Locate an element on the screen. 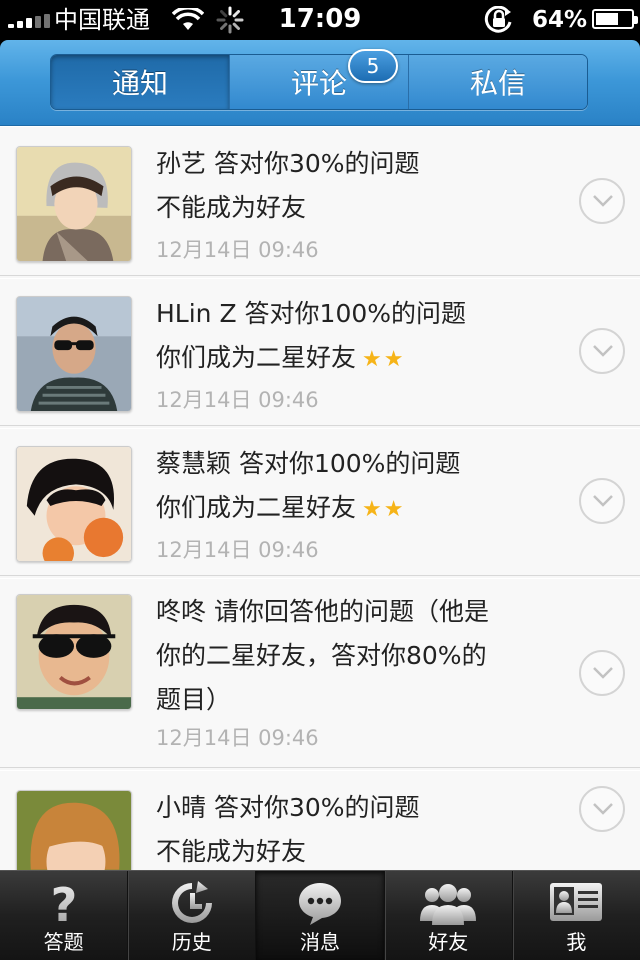 The image size is (640, 960). profile-card-icon is located at coordinates (576, 902).